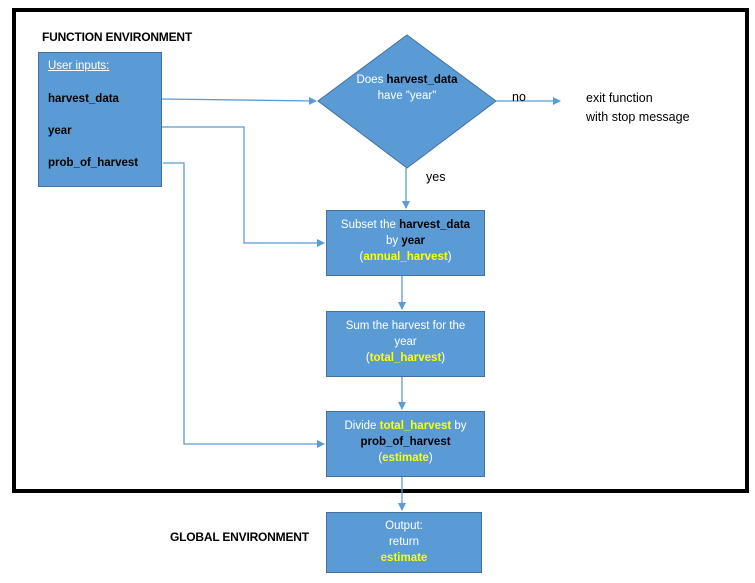  I want to click on step1-result: annual_harvest, so click(405, 257).